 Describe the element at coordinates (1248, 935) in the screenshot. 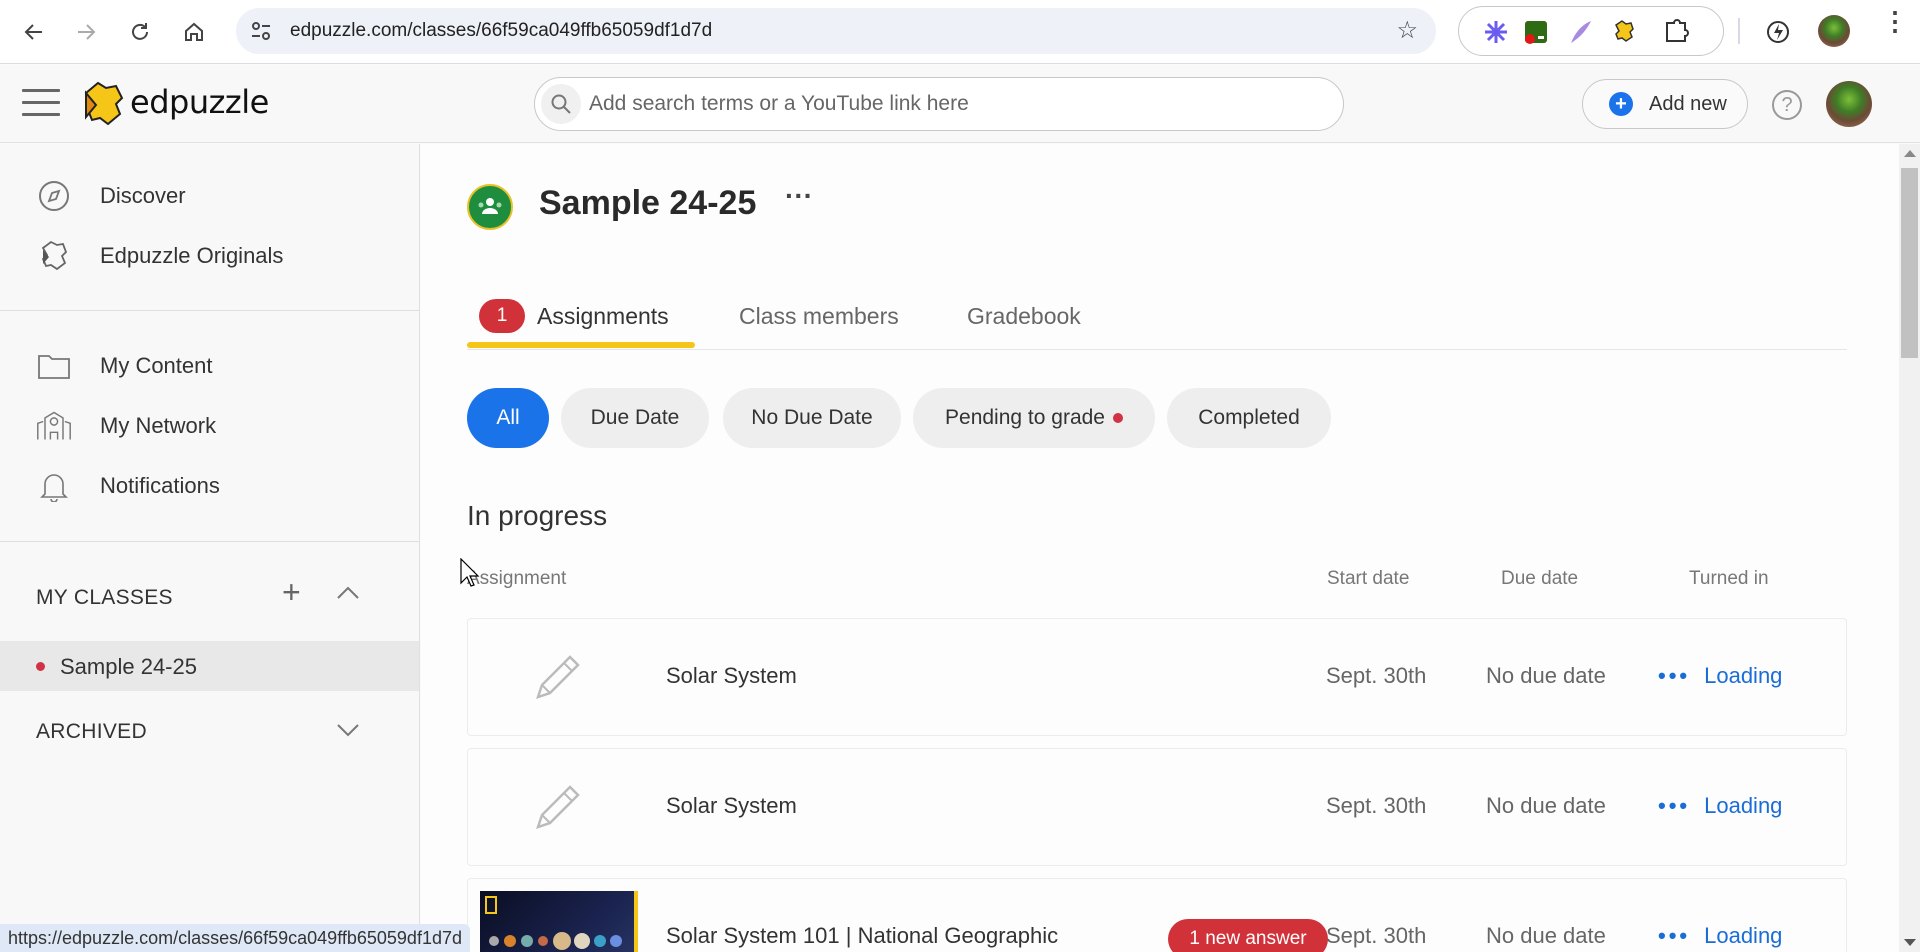

I see `new-answer-badge: 1 new answer` at that location.